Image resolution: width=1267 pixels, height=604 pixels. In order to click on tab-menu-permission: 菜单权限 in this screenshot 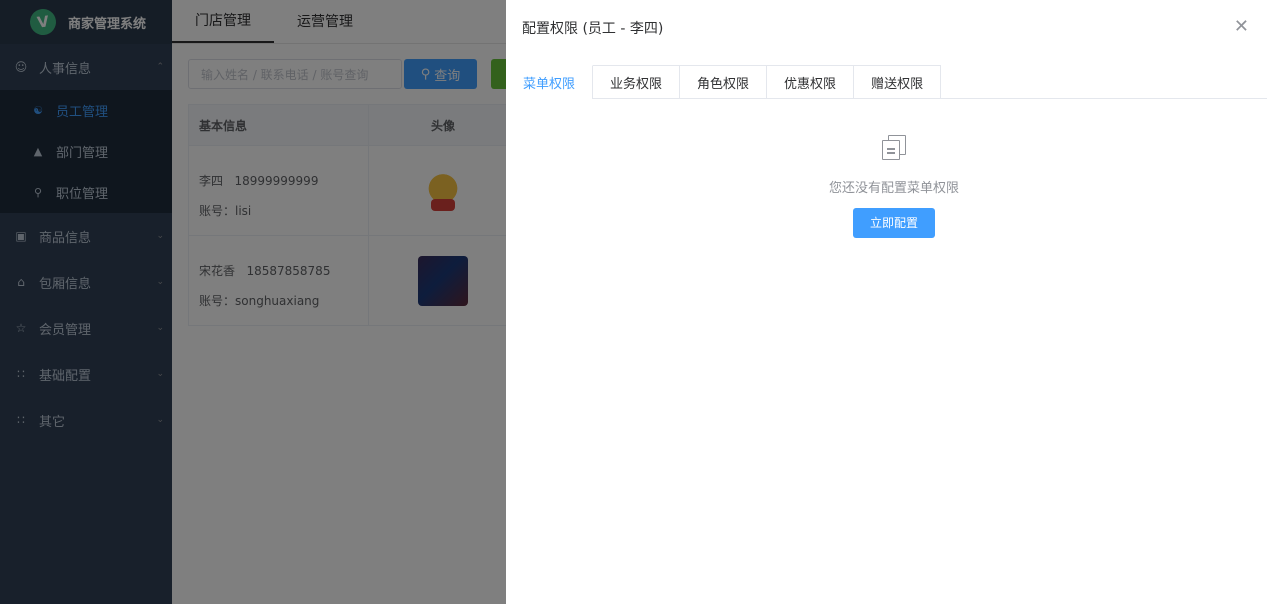, I will do `click(550, 82)`.